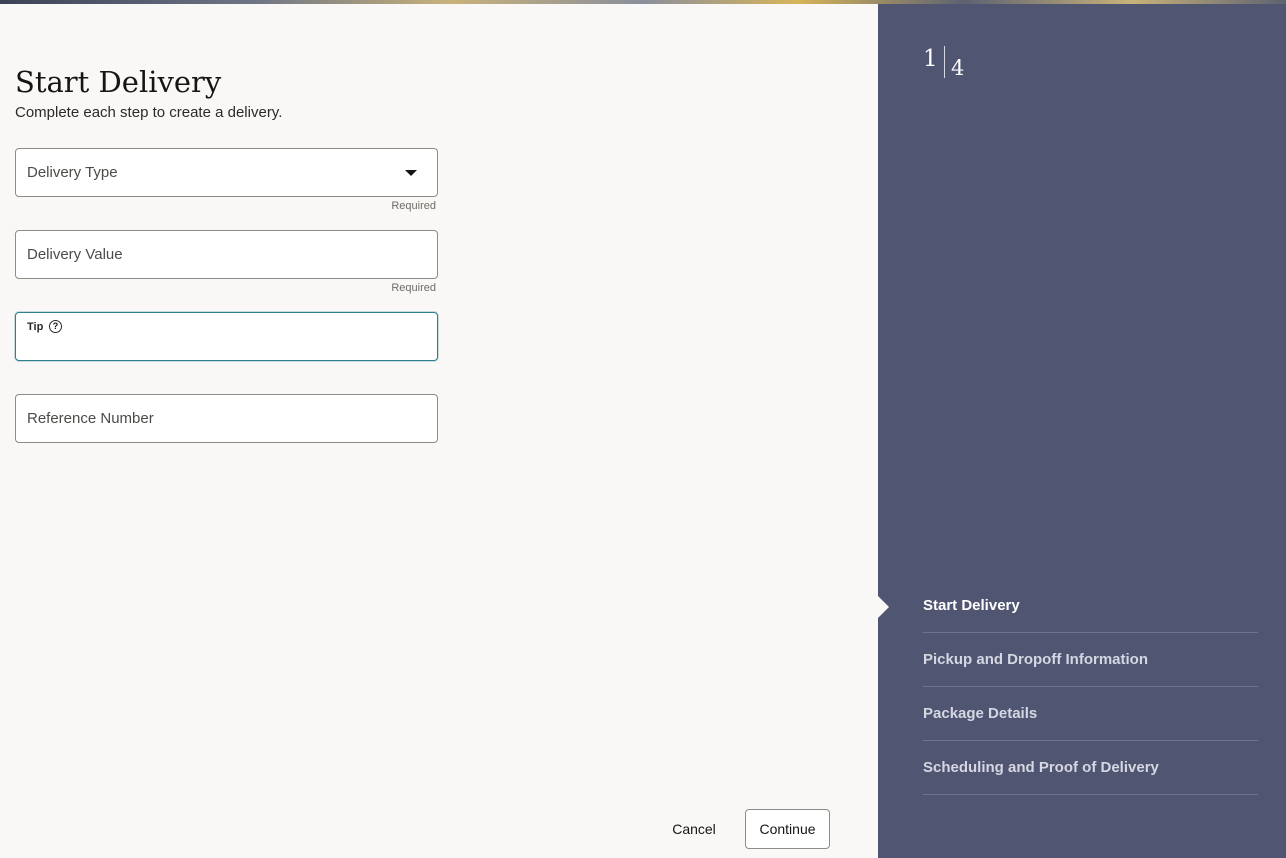 The width and height of the screenshot is (1286, 858). I want to click on page-subtitle: Complete each step to create a delivery., so click(149, 112).